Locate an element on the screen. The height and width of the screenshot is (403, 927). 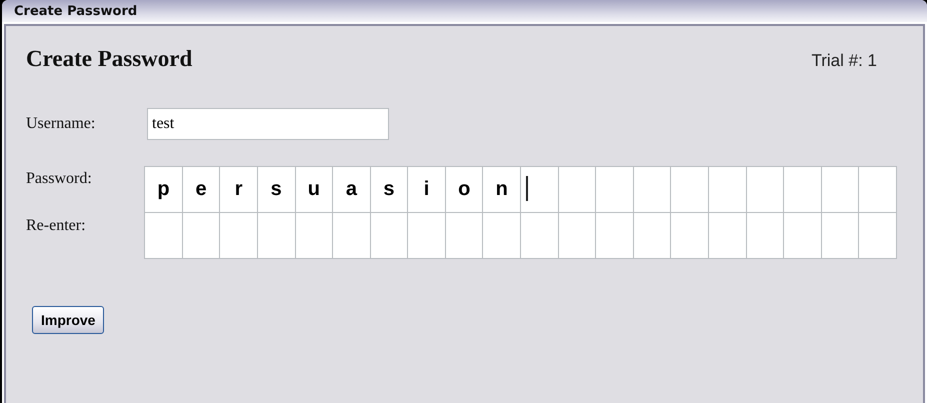
username-field: test is located at coordinates (268, 124).